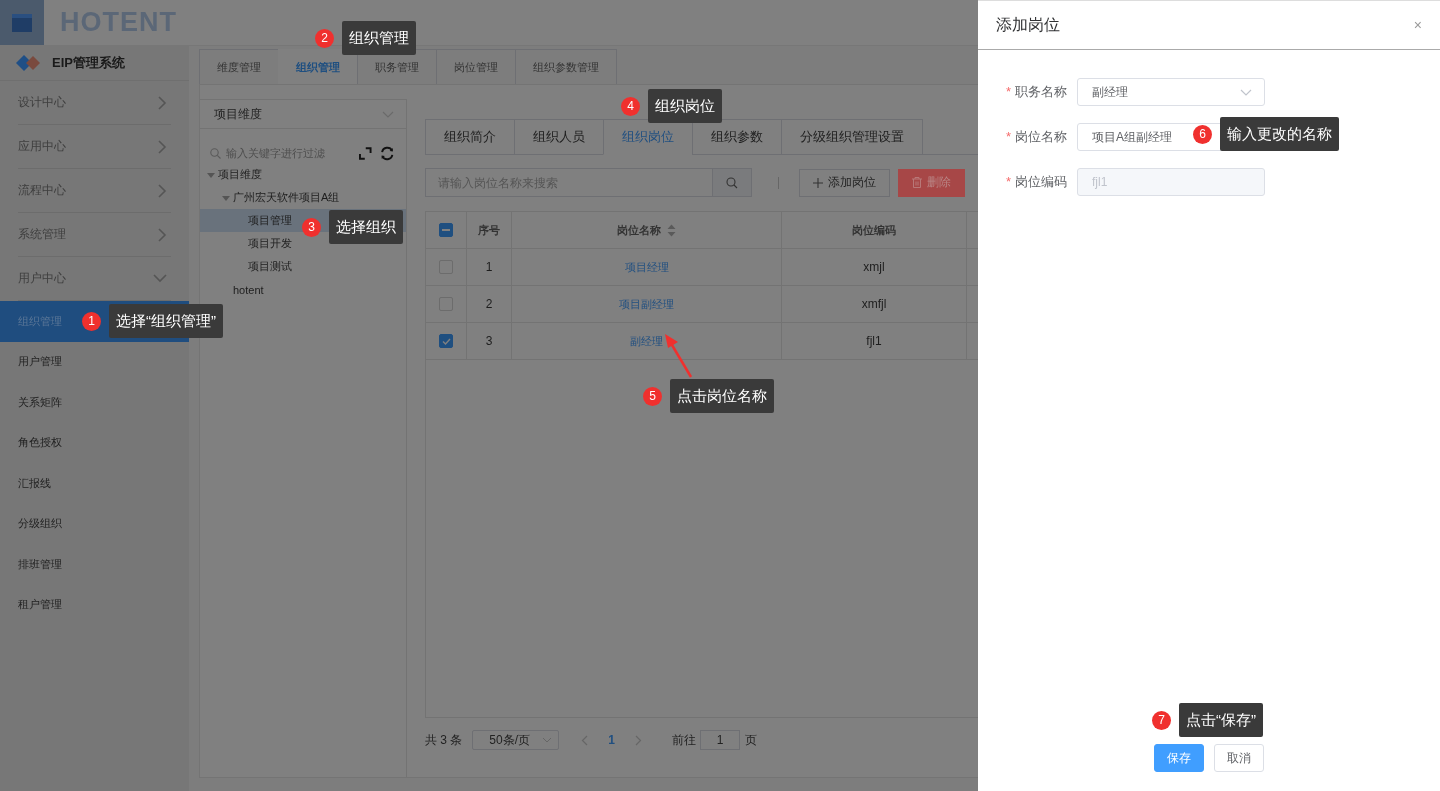  Describe the element at coordinates (303, 114) in the screenshot. I see `dimension-select: 项目维度` at that location.